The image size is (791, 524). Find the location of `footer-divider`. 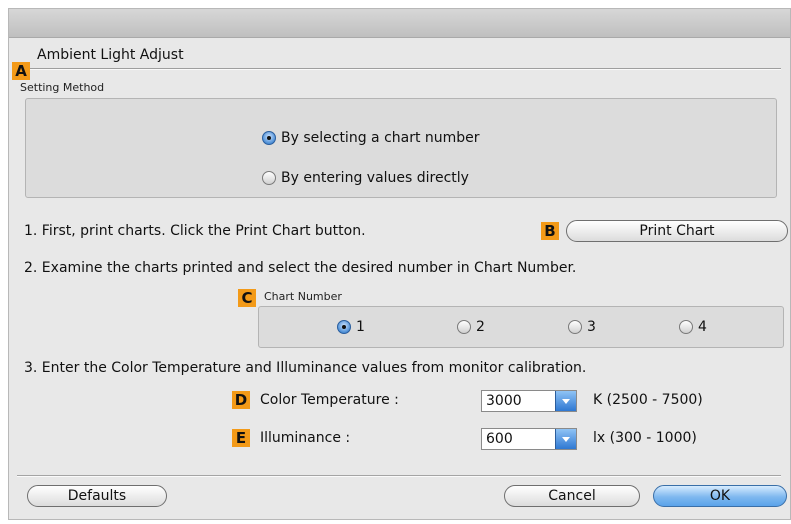

footer-divider is located at coordinates (399, 476).